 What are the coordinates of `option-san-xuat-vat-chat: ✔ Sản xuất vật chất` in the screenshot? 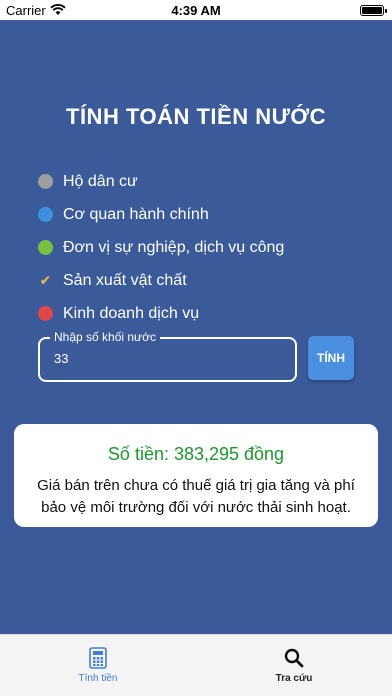 It's located at (161, 280).